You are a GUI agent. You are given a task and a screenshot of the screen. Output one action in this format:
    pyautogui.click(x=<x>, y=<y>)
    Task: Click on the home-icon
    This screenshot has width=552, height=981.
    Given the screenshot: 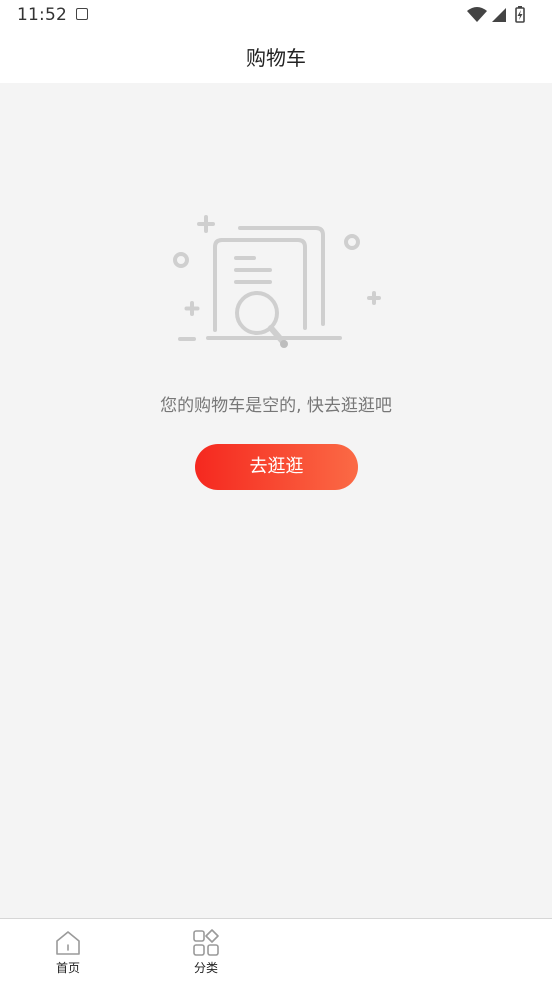 What is the action you would take?
    pyautogui.click(x=68, y=943)
    